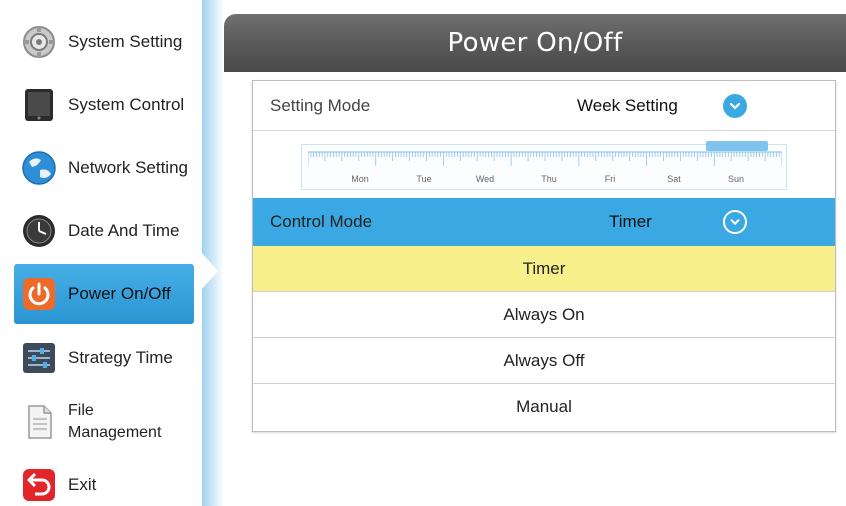 Image resolution: width=846 pixels, height=506 pixels. I want to click on day-label: Fri, so click(610, 179).